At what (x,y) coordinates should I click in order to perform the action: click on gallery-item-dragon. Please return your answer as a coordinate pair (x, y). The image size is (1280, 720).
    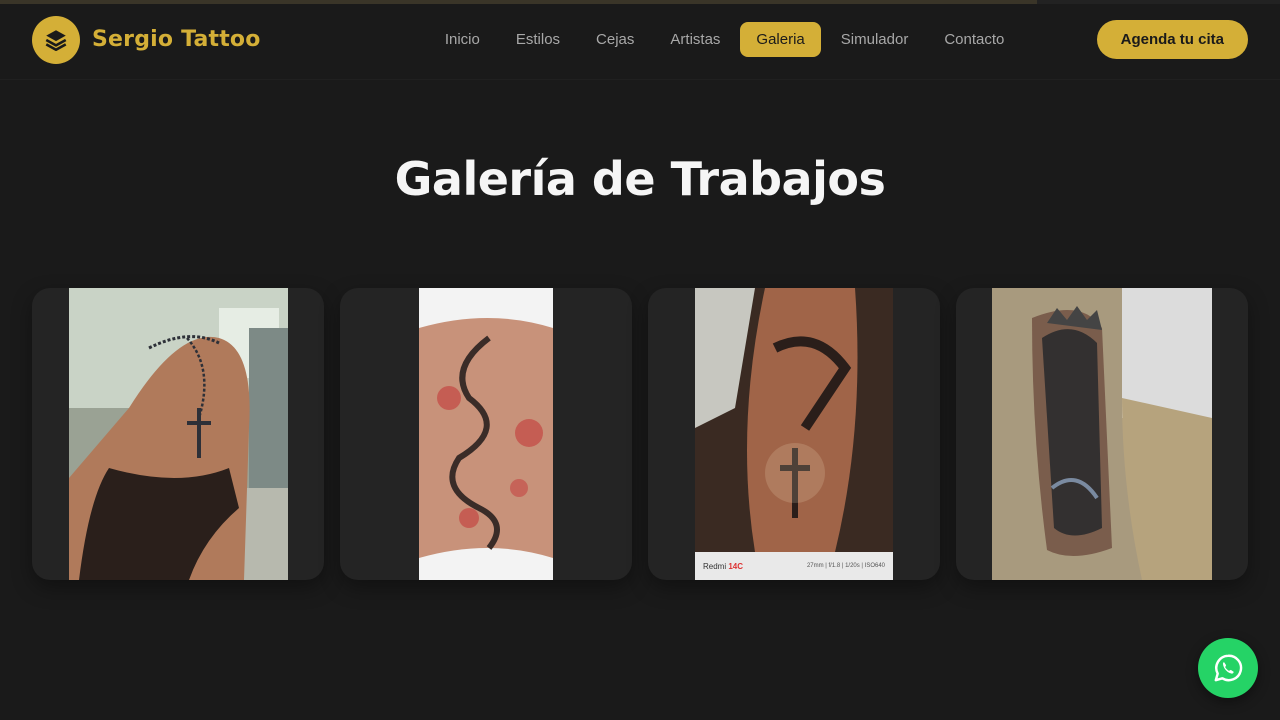
    Looking at the image, I should click on (486, 434).